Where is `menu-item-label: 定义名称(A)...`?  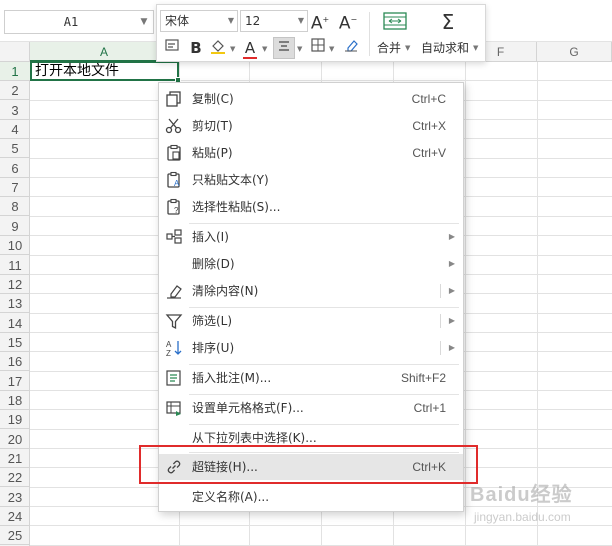
menu-item-label: 定义名称(A)... is located at coordinates (231, 497).